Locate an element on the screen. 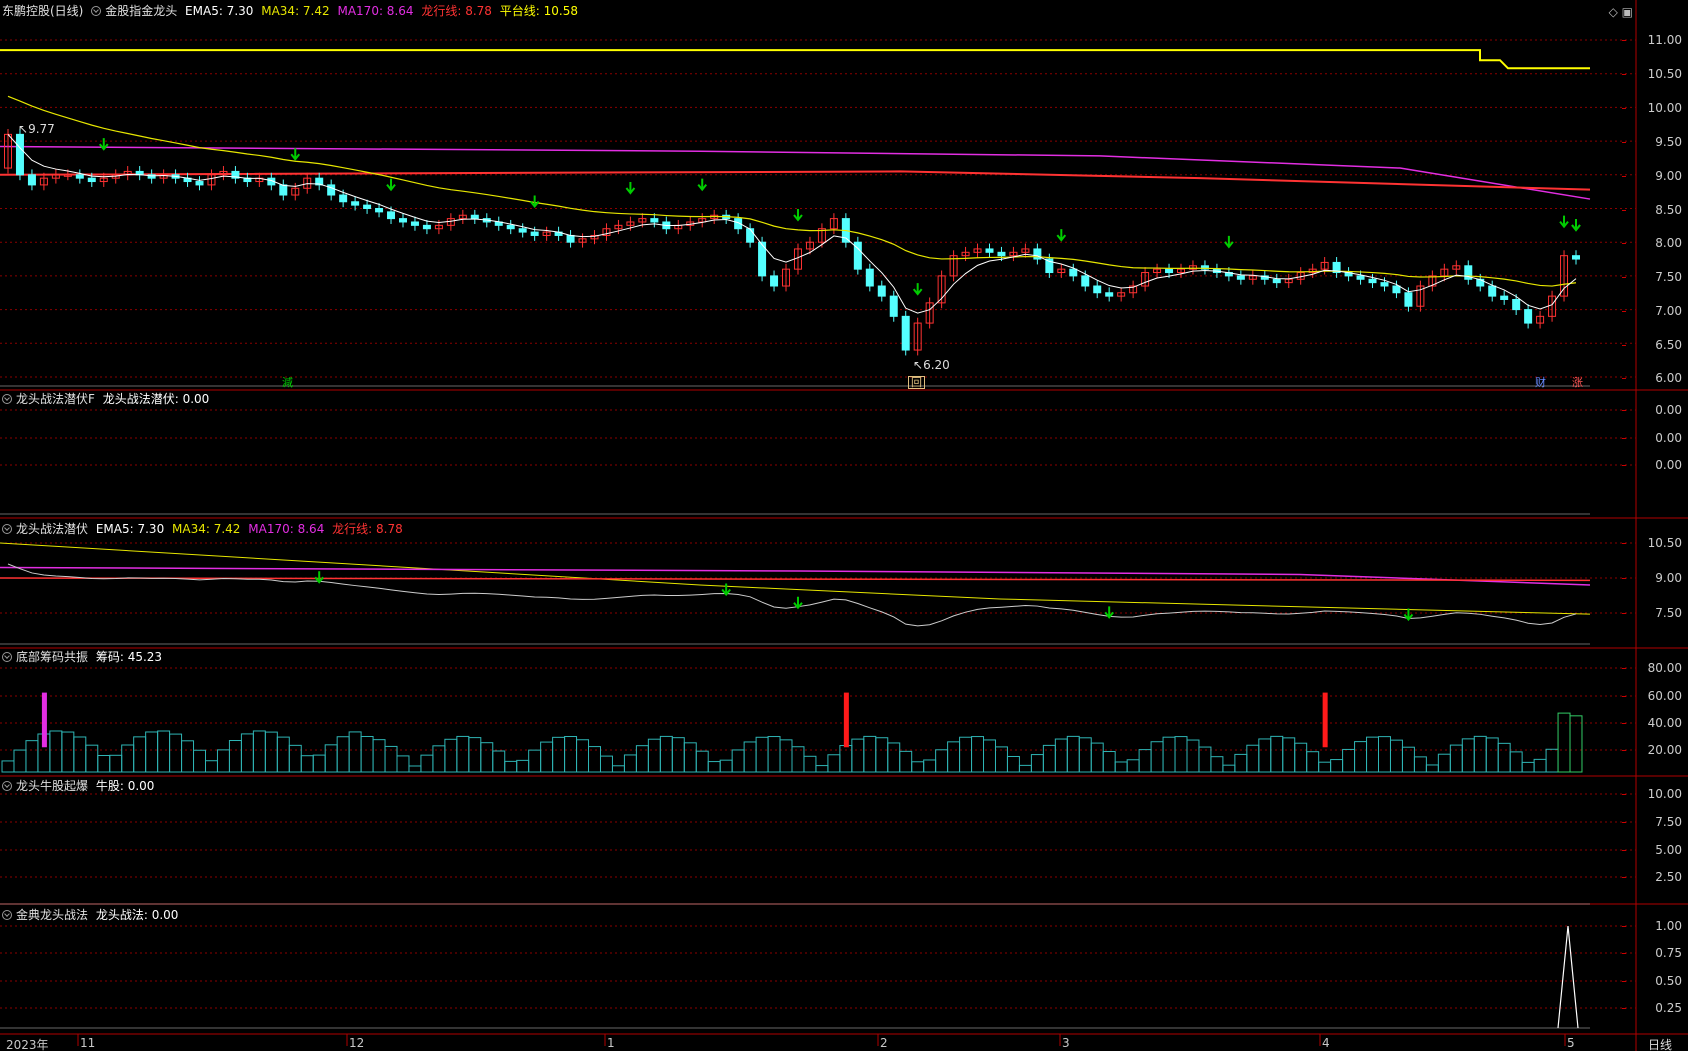  period-label: 日线 is located at coordinates (1660, 1043).